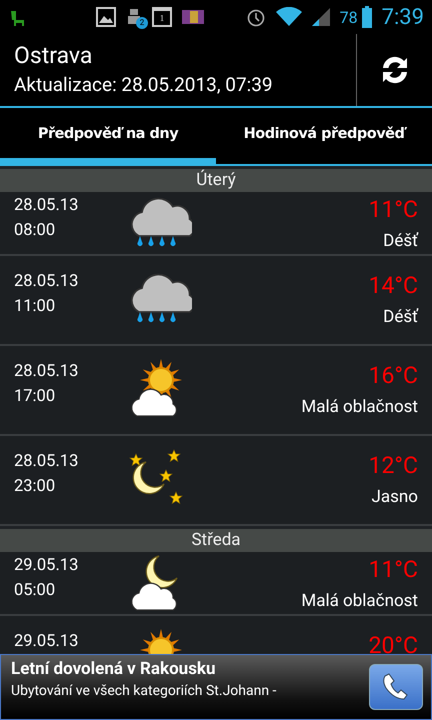 The height and width of the screenshot is (720, 432). I want to click on update-time: Aktualizace: 28.05.2013, 07:39, so click(144, 84).